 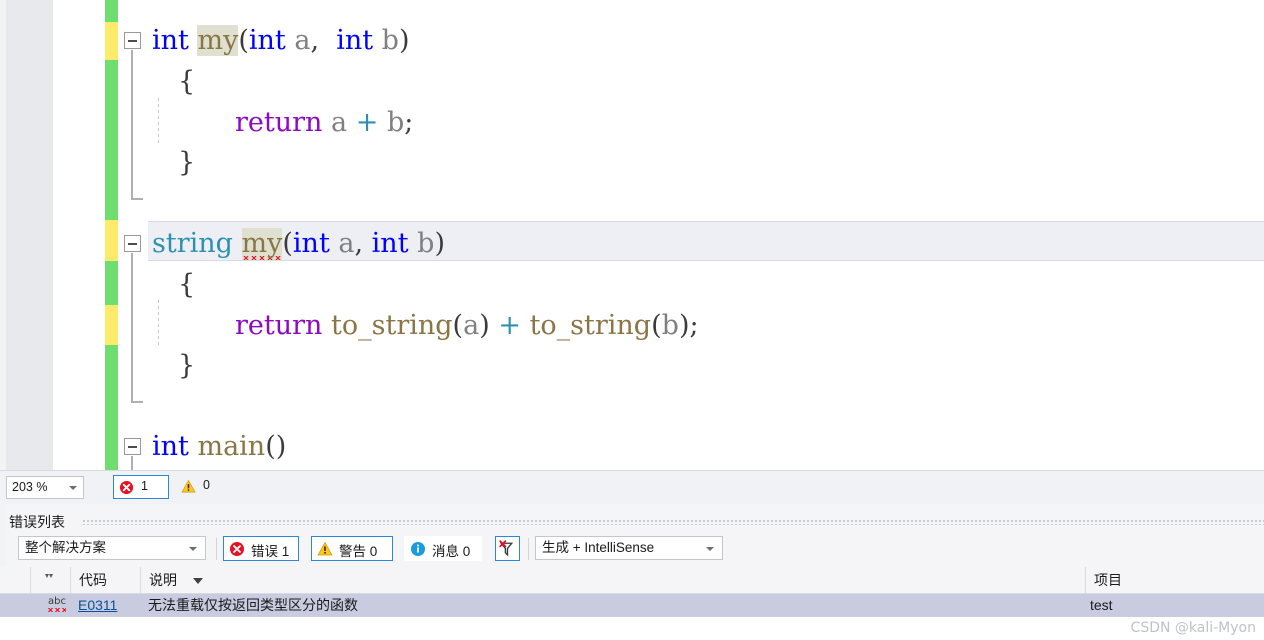 I want to click on toggle-errors-label: 错误 1, so click(x=270, y=551).